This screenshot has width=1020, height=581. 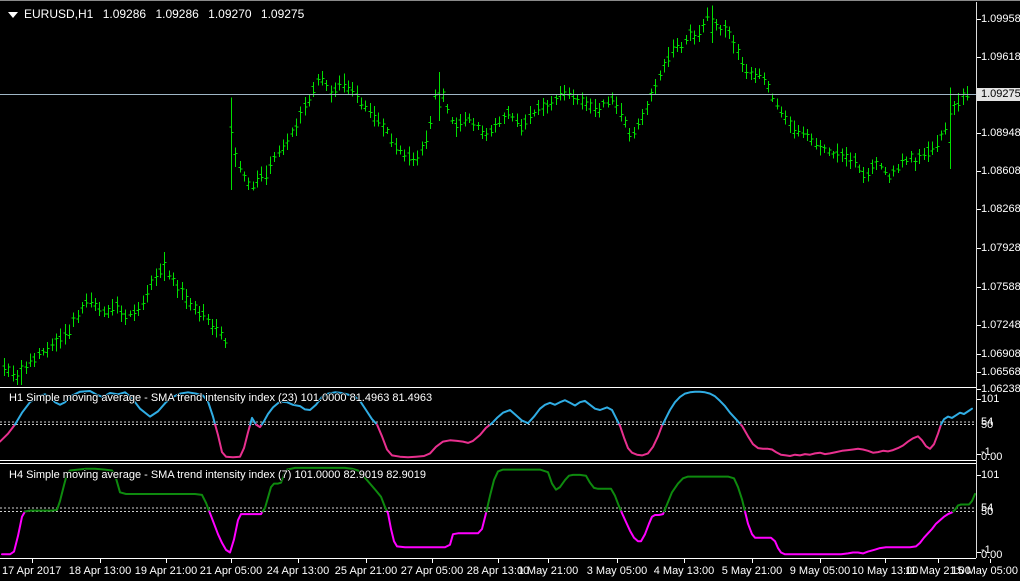 I want to click on bid-price-label: 1.09275, so click(x=998, y=94).